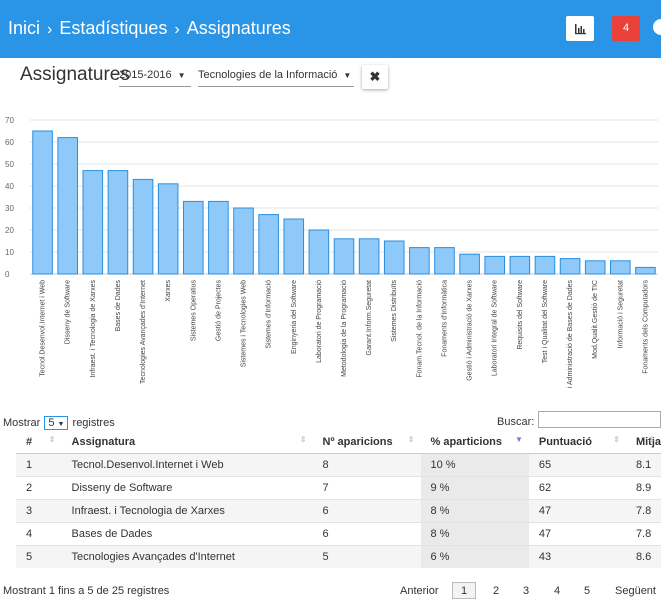 This screenshot has width=661, height=600. I want to click on page-title: Assignatures, so click(75, 74).